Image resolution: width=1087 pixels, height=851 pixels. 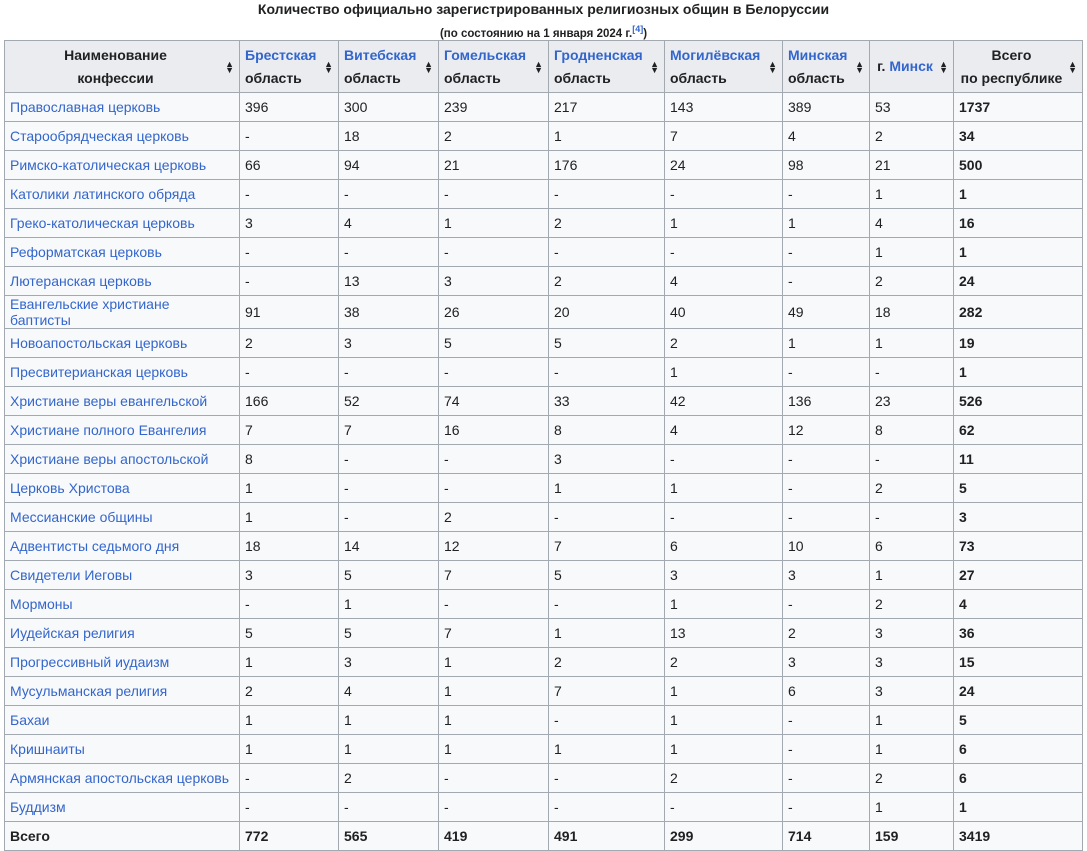 What do you see at coordinates (102, 223) in the screenshot?
I see `confession-link: Греко-католическая церковь` at bounding box center [102, 223].